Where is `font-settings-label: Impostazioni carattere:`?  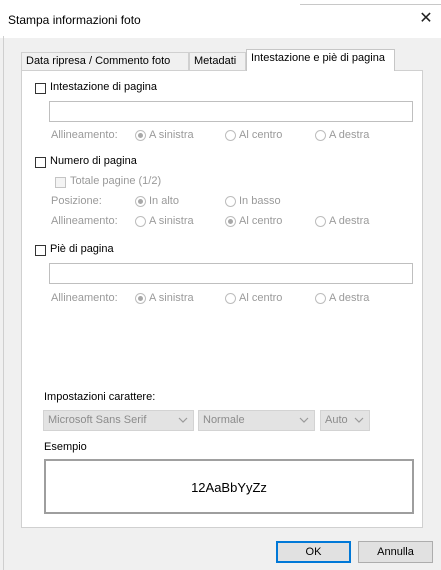
font-settings-label: Impostazioni carattere: is located at coordinates (100, 397).